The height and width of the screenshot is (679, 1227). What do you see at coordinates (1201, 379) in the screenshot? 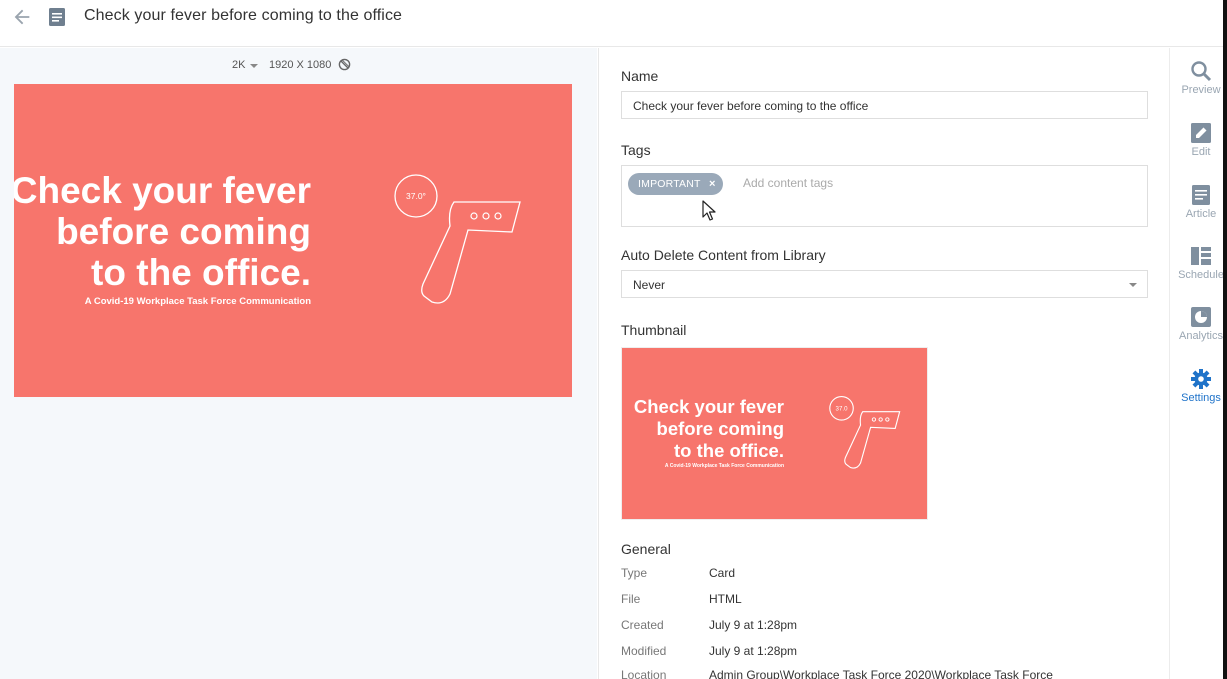
I see `gear-icon` at bounding box center [1201, 379].